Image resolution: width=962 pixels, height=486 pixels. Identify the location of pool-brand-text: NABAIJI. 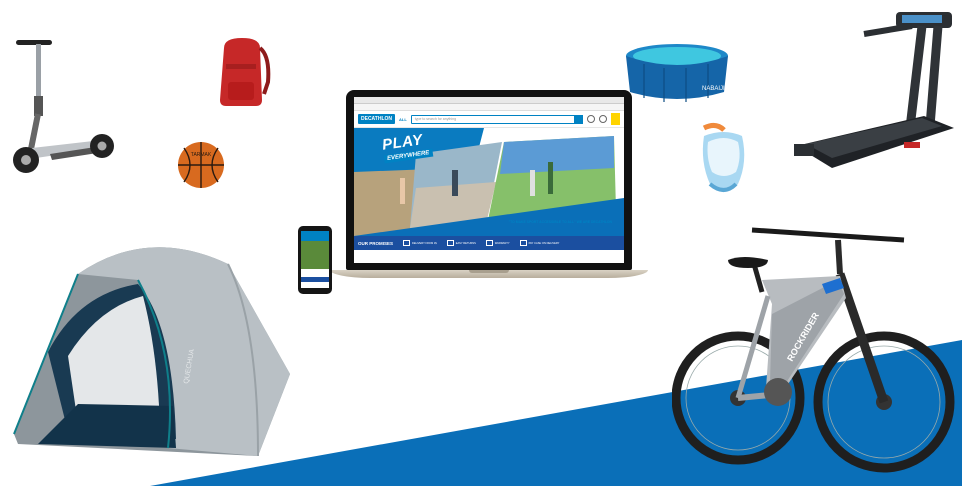
(713, 89).